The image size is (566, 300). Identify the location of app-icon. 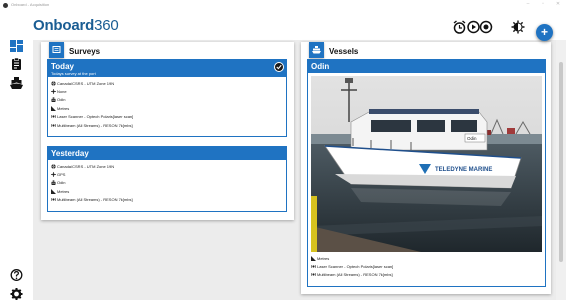
(5, 5).